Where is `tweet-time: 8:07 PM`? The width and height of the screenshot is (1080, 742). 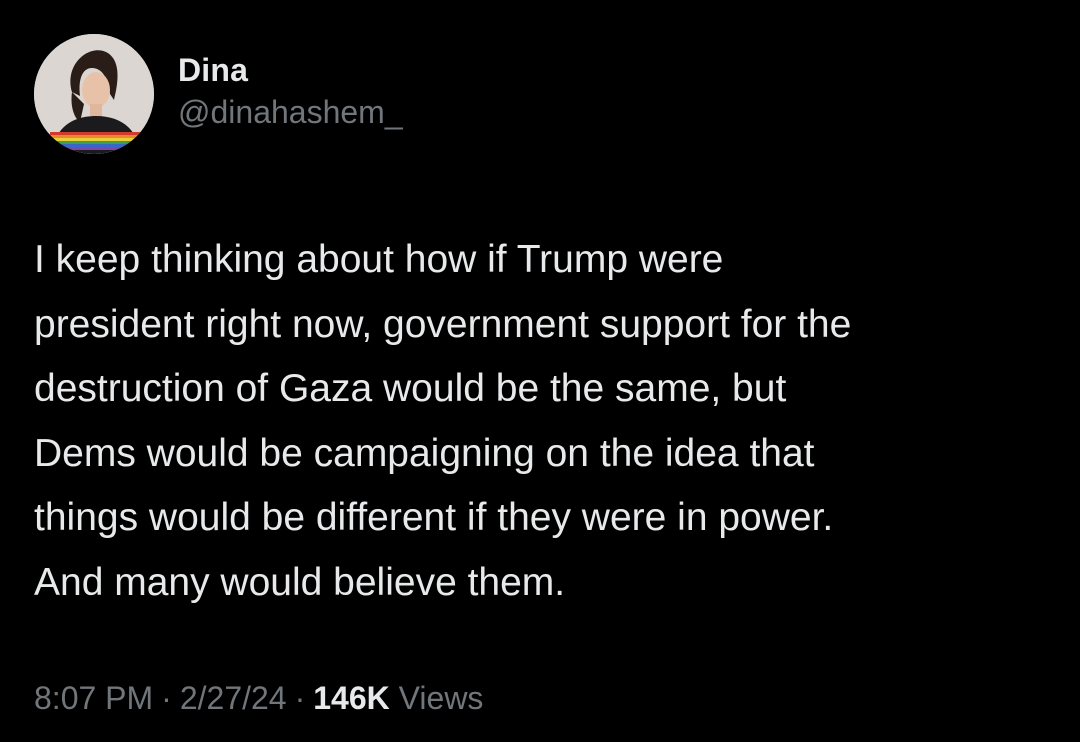 tweet-time: 8:07 PM is located at coordinates (93, 698).